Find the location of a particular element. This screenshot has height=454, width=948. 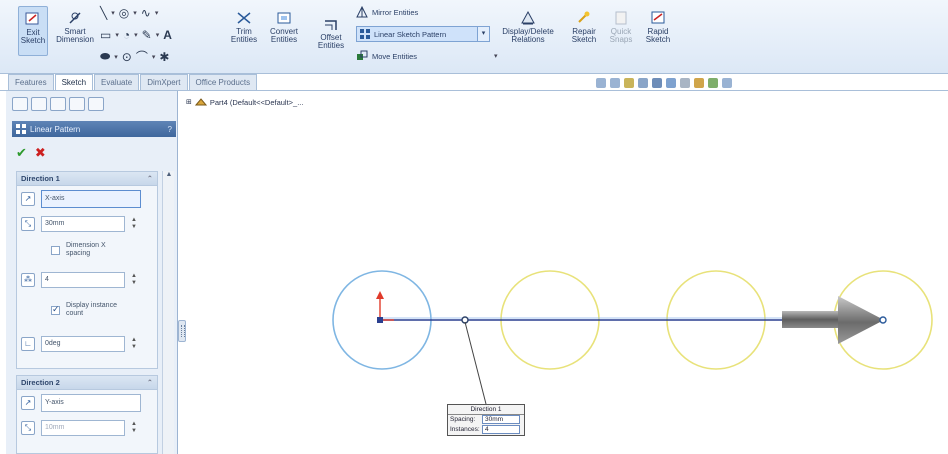

direction-1-instances-input: 4 ▲ ▼ is located at coordinates (89, 280).